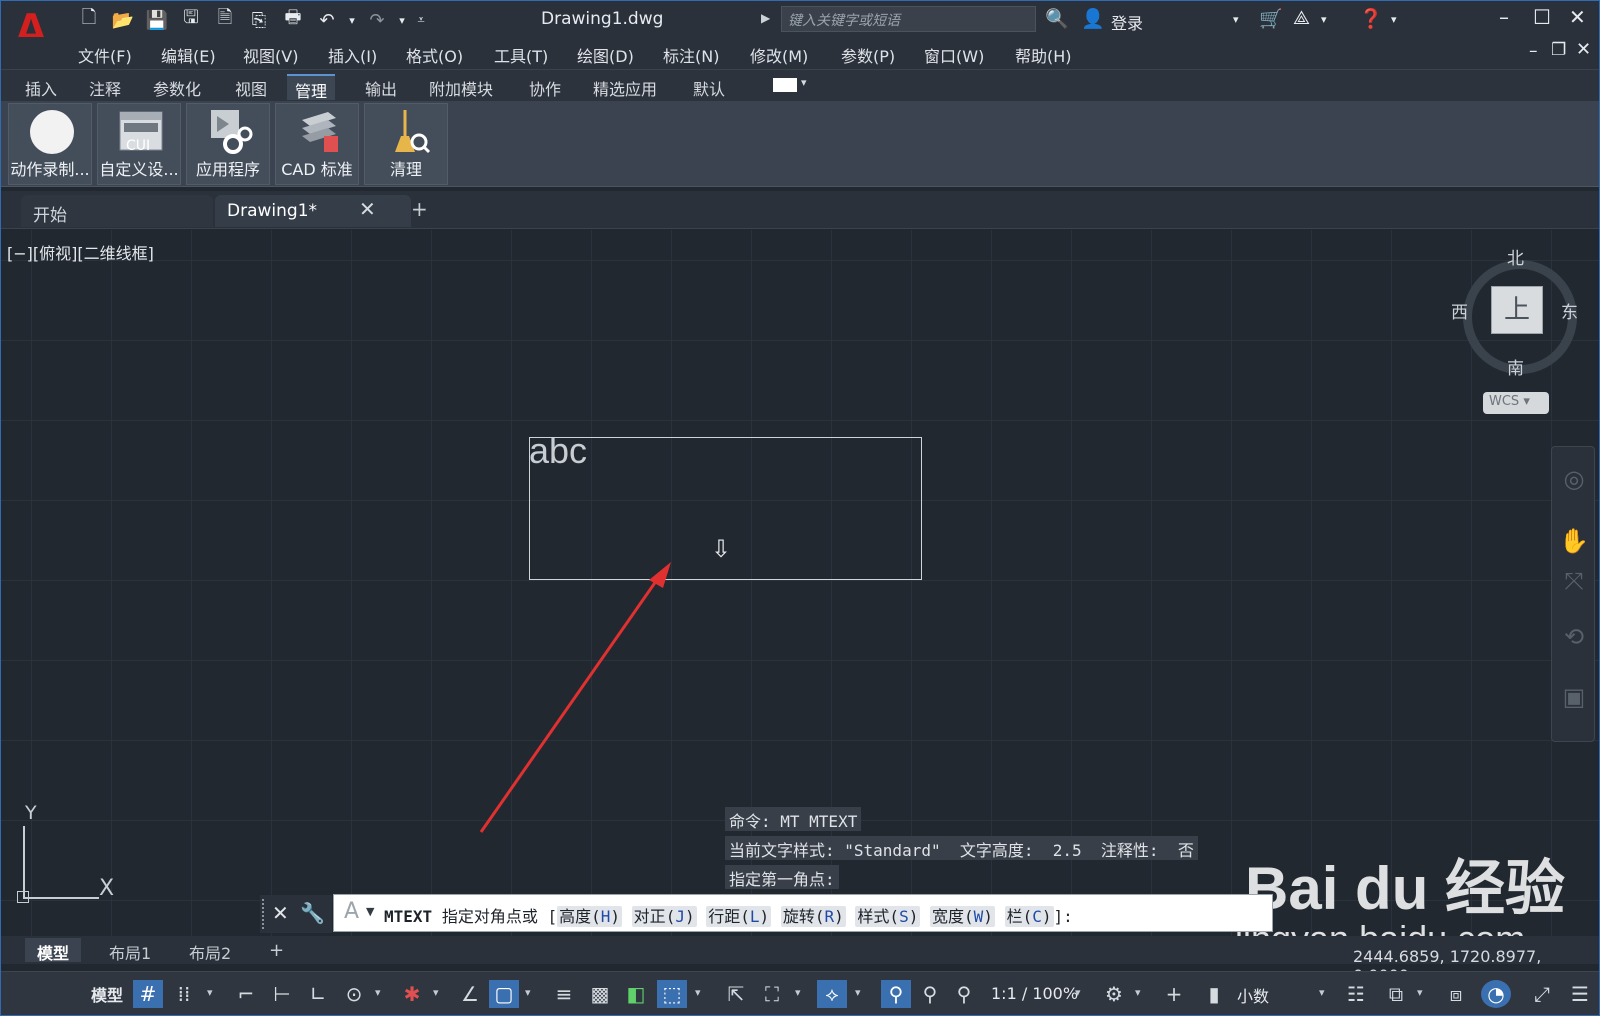 The height and width of the screenshot is (1016, 1600). I want to click on 3d-object-snap-dropdown-icon: ▾, so click(698, 992).